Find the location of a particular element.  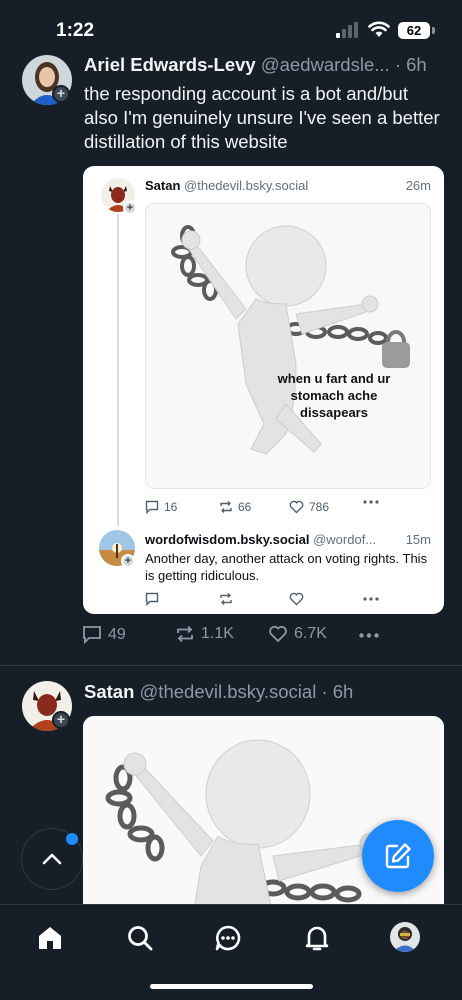

post-header: Ariel Edwards-Levy @aedwardsle... · 6h is located at coordinates (255, 65).